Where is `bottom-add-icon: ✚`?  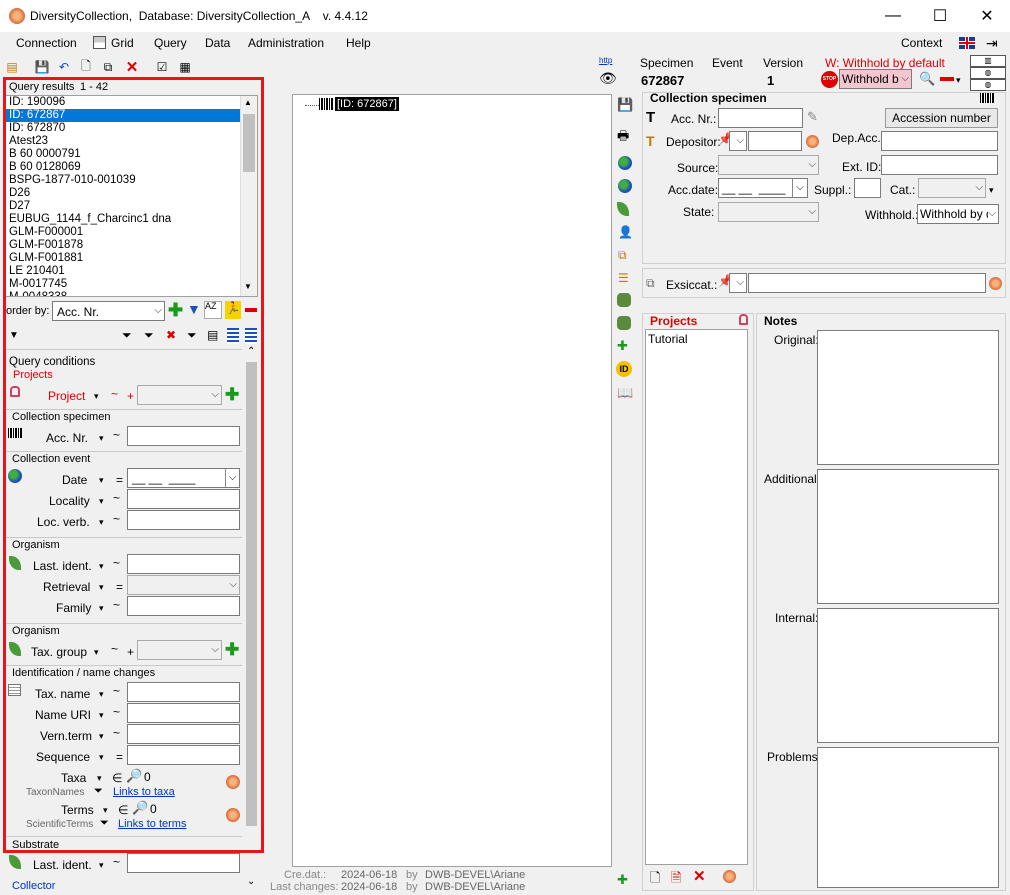 bottom-add-icon: ✚ is located at coordinates (622, 880).